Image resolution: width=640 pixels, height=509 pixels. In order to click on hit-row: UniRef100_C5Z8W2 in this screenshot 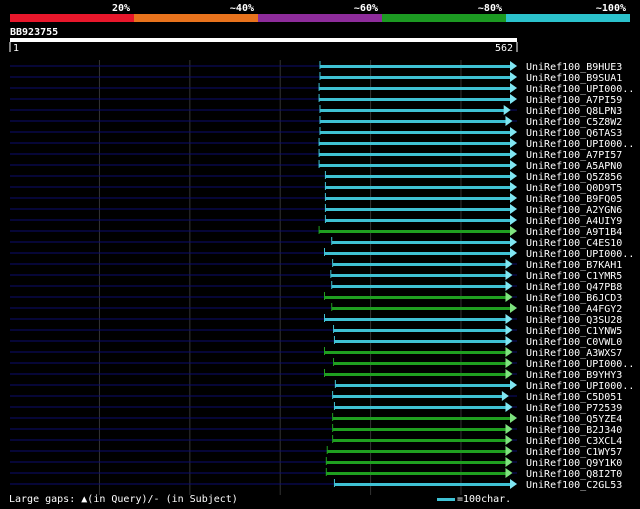, I will do `click(316, 122)`.